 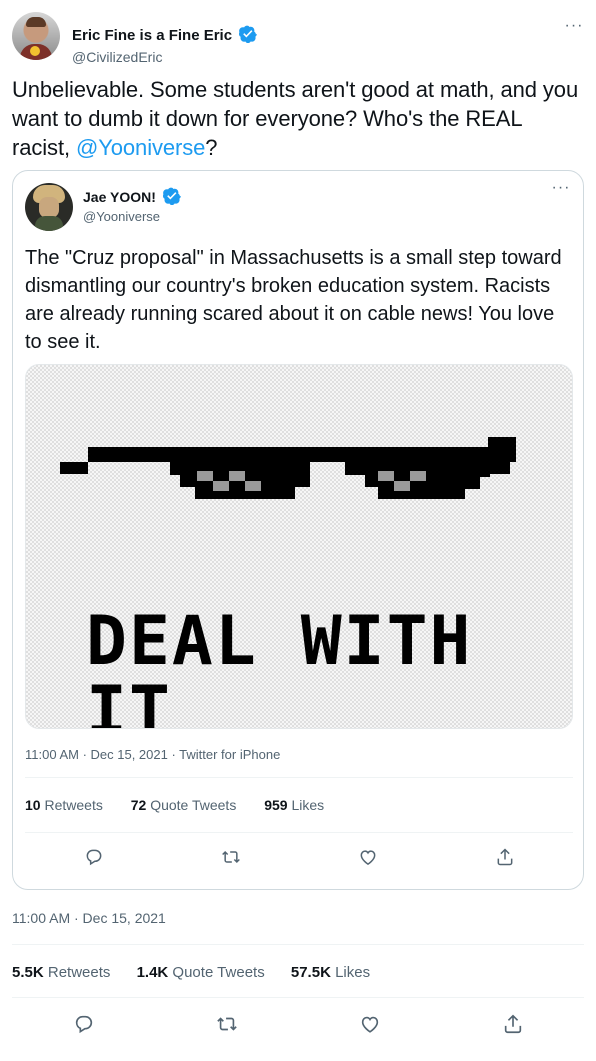 What do you see at coordinates (152, 972) in the screenshot?
I see `quote-tweets-count: 1.4K` at bounding box center [152, 972].